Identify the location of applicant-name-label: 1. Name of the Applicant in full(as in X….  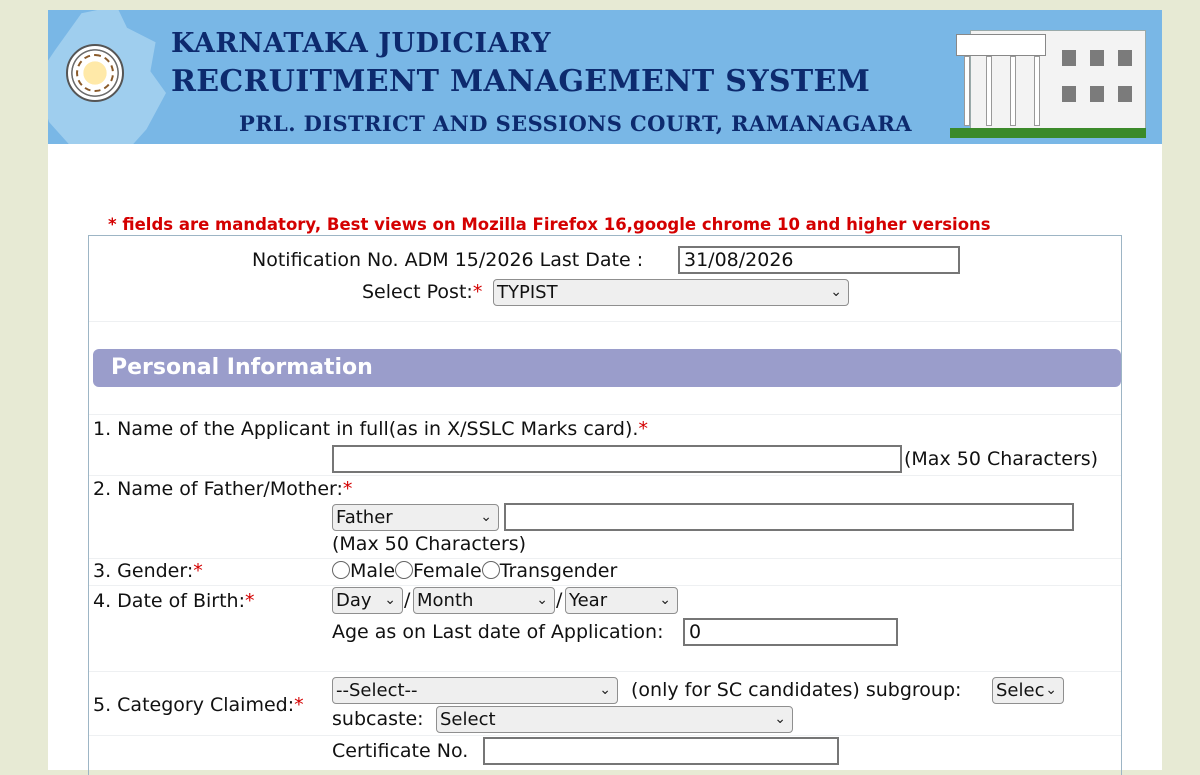
(370, 429).